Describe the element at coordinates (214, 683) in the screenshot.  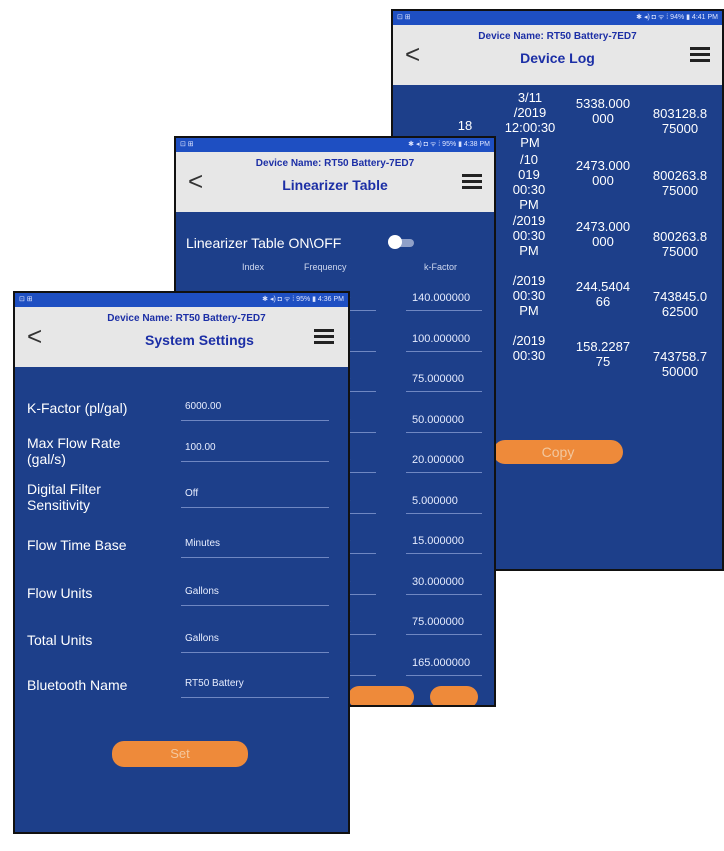
I see `setting-value: RT50 Battery` at that location.